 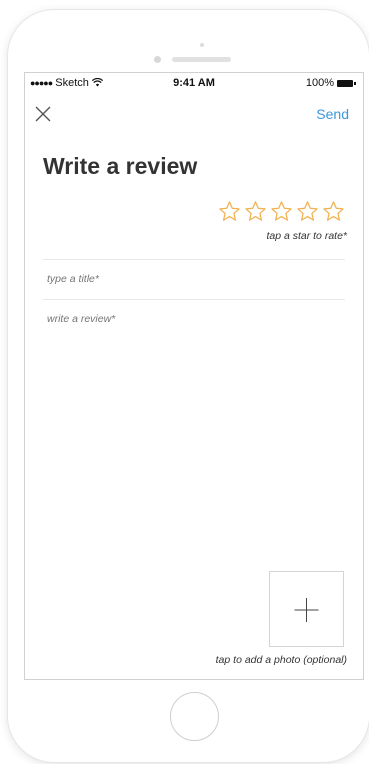 I want to click on proximity-sensor, so click(x=157, y=59).